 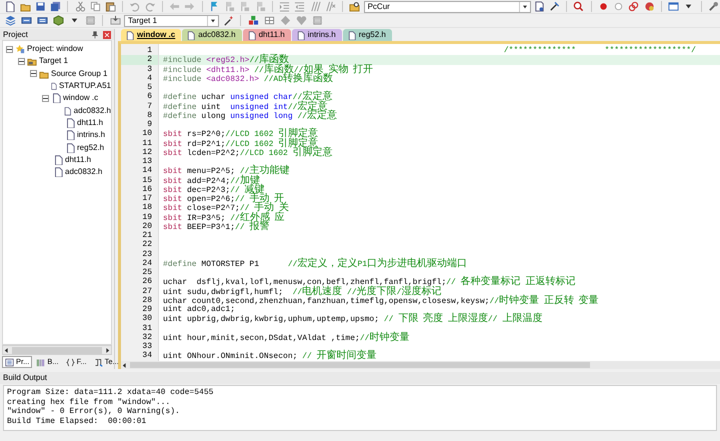 I want to click on code-line: sbit add=P2^4;//加键, so click(x=211, y=180).